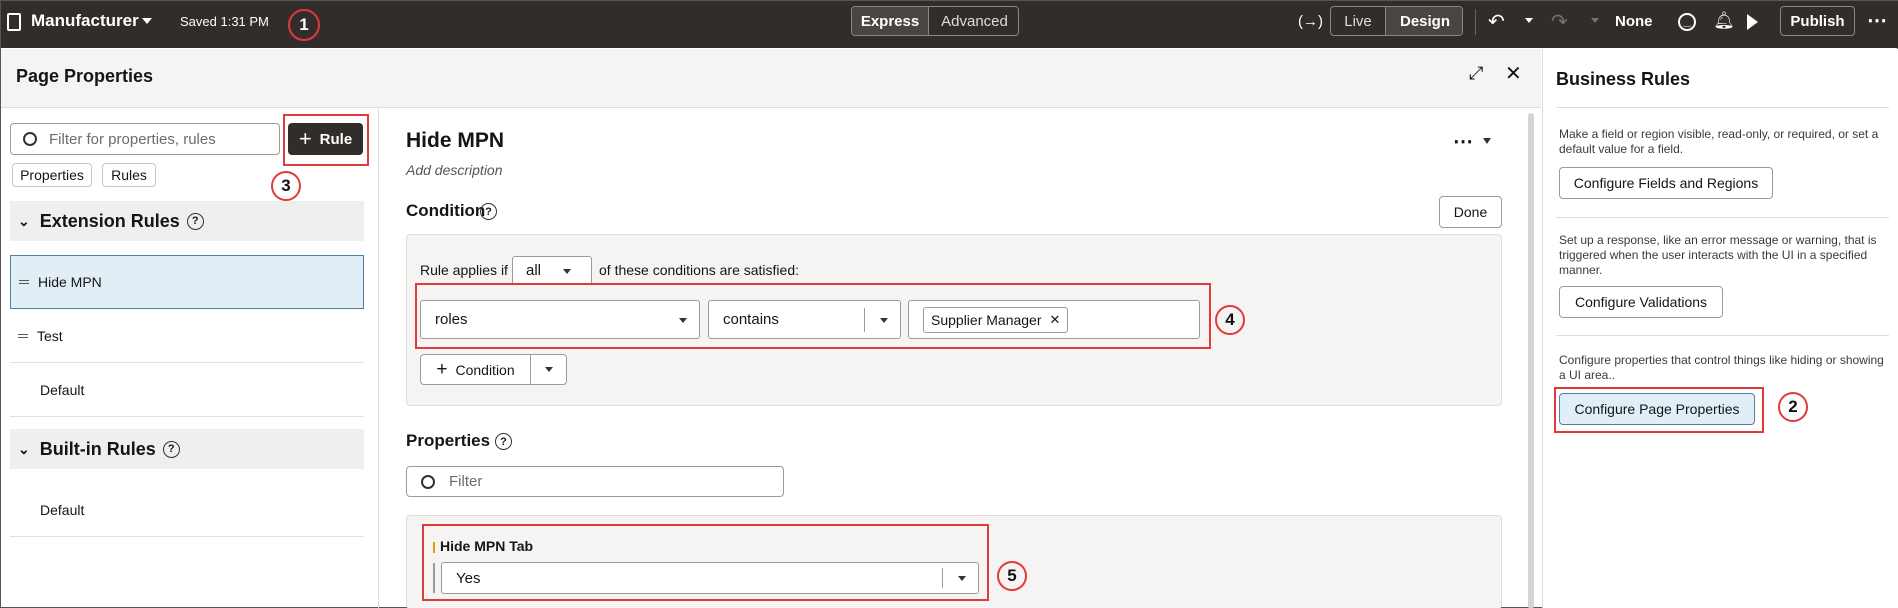 The image size is (1898, 608). Describe the element at coordinates (1793, 407) in the screenshot. I see `callout-2: 2` at that location.